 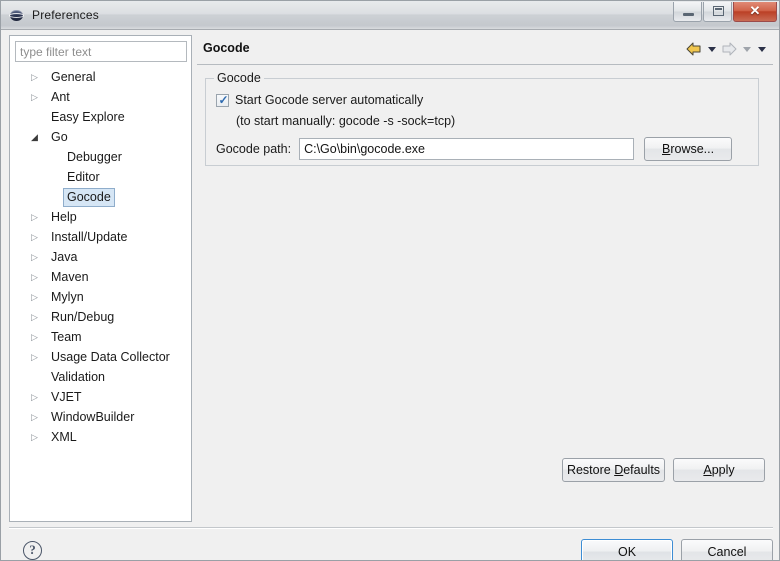 I want to click on manual-start-hint: (to start manually: gocode -s -sock=tcp), so click(x=346, y=121).